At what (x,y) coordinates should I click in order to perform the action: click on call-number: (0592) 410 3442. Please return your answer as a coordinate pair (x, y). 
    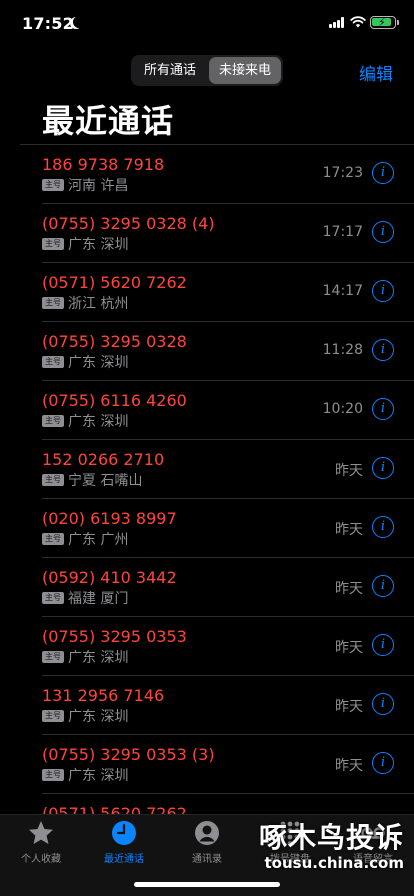
    Looking at the image, I should click on (109, 577).